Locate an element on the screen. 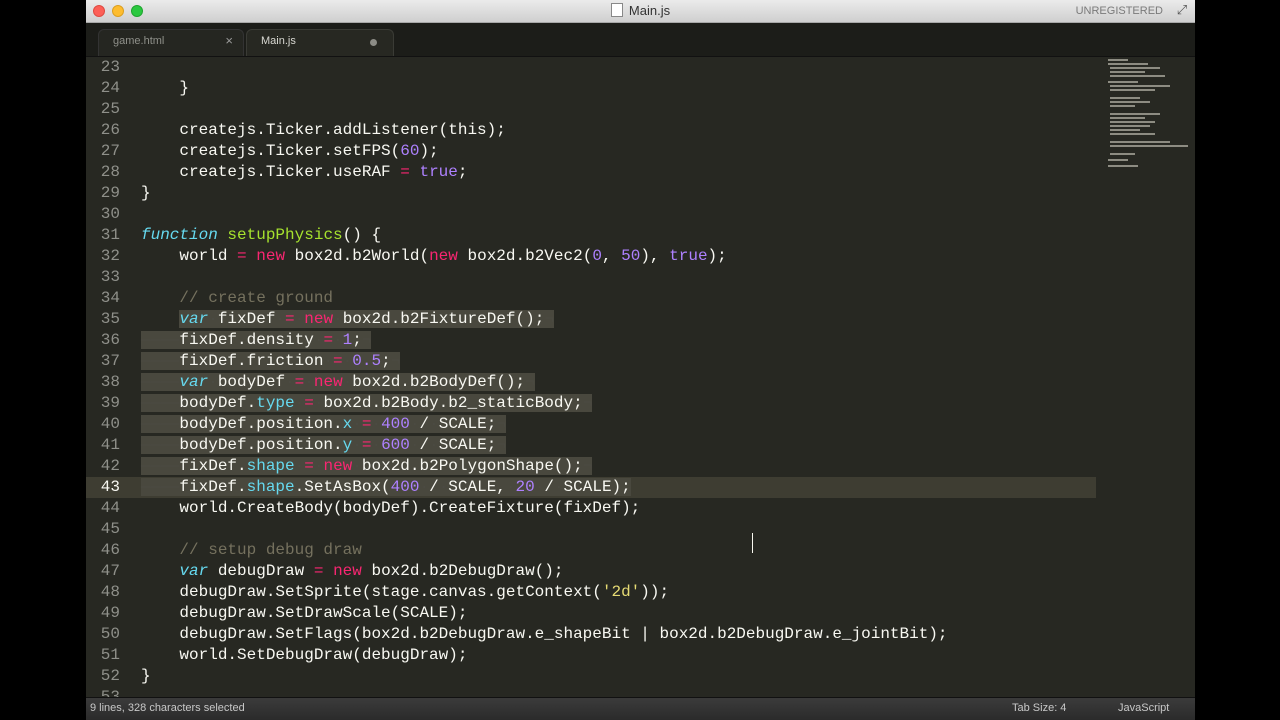 This screenshot has height=720, width=1280. tab-close-icon: × is located at coordinates (229, 41).